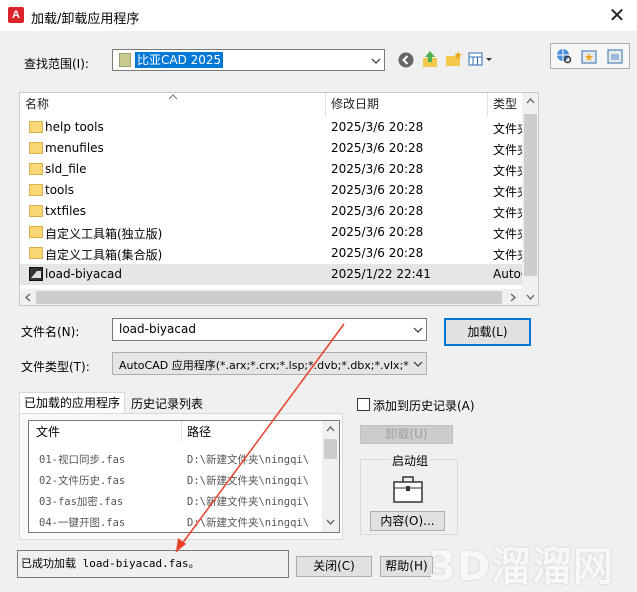 The height and width of the screenshot is (592, 637). What do you see at coordinates (199, 431) in the screenshot?
I see `column-header-path: 路径` at bounding box center [199, 431].